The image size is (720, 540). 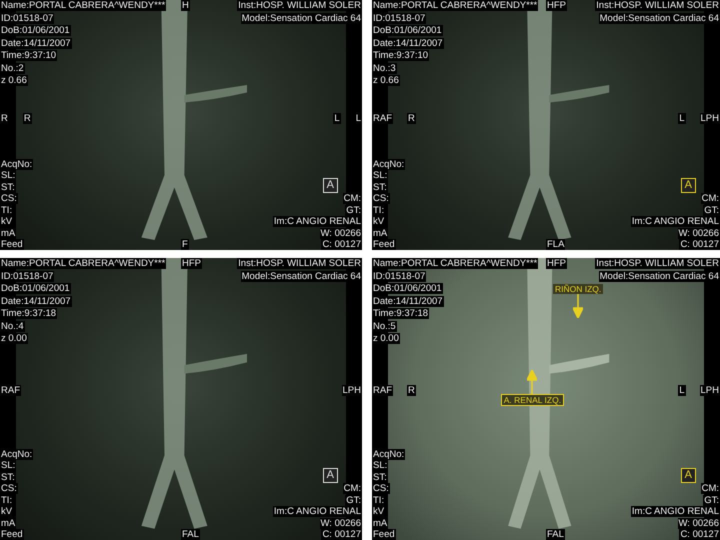 I want to click on orientation-label: FLA, so click(x=556, y=244).